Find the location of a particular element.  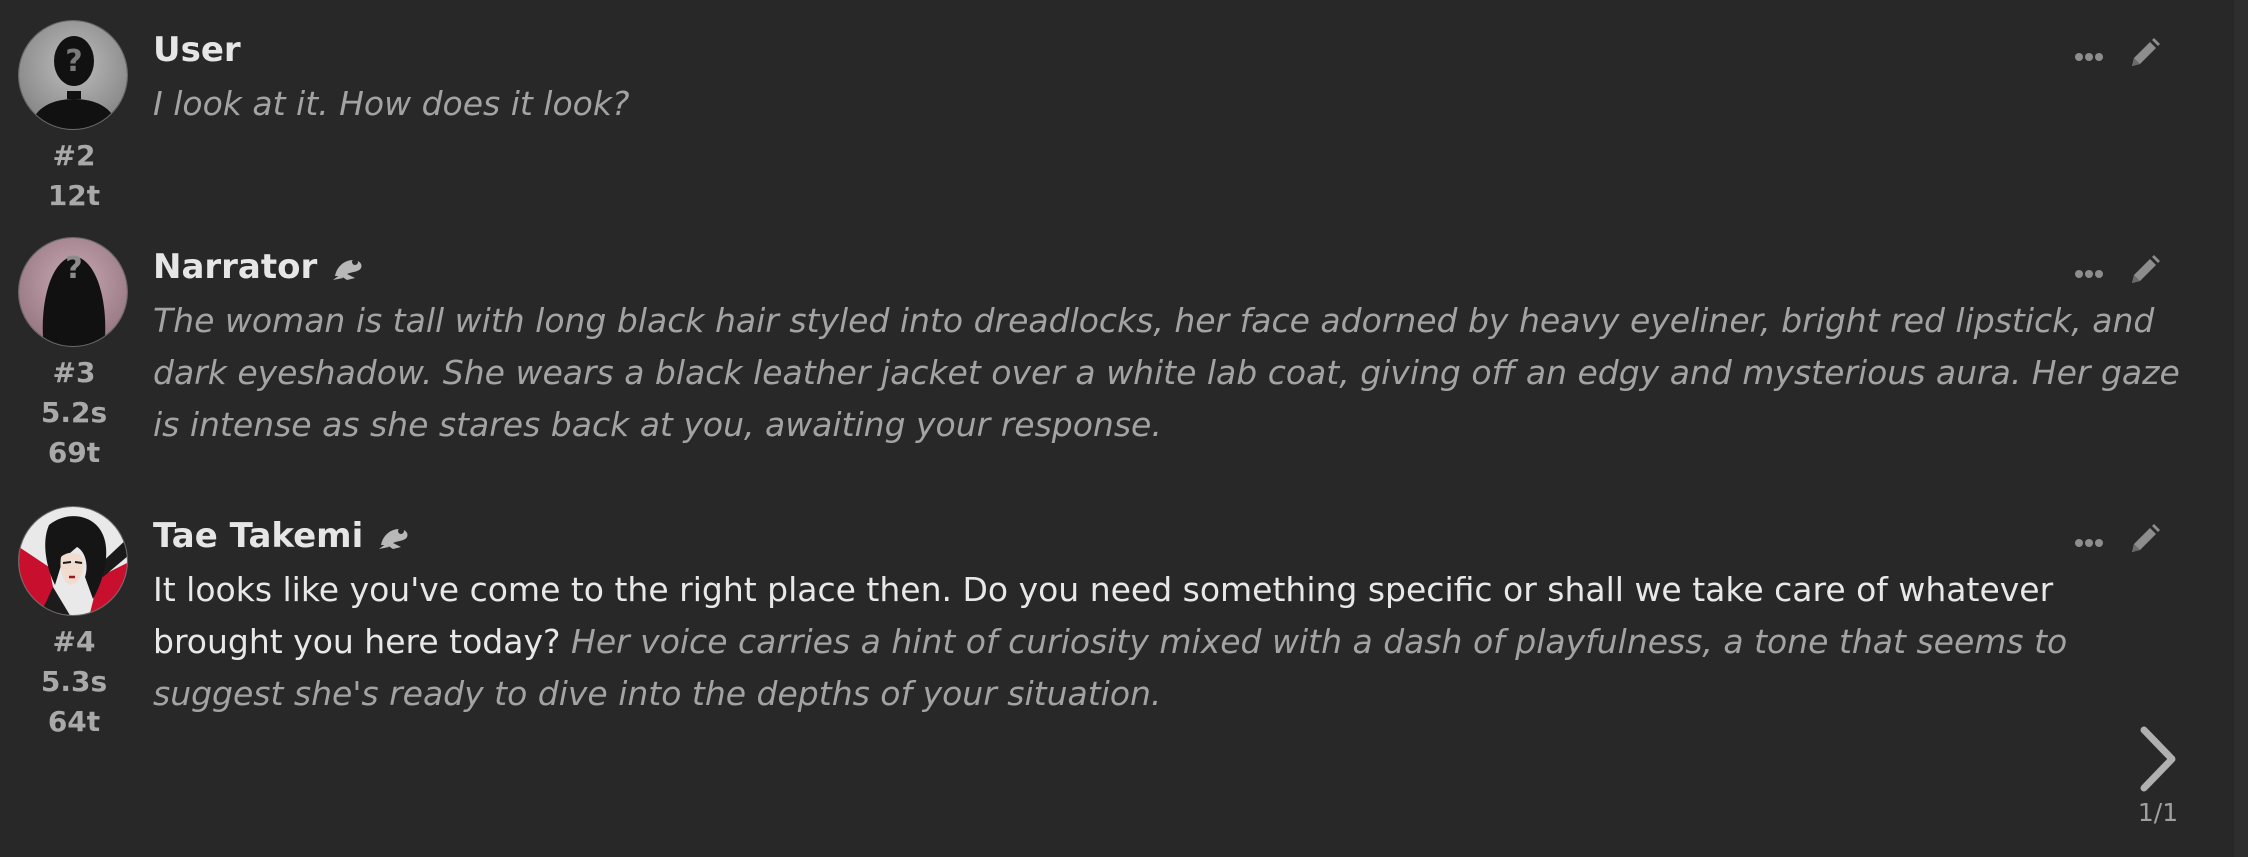

message-timer: 5.2s is located at coordinates (74, 412).